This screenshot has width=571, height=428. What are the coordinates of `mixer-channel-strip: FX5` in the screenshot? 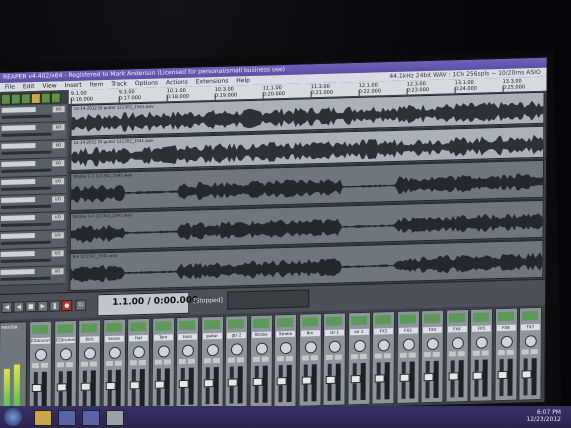 It's located at (481, 355).